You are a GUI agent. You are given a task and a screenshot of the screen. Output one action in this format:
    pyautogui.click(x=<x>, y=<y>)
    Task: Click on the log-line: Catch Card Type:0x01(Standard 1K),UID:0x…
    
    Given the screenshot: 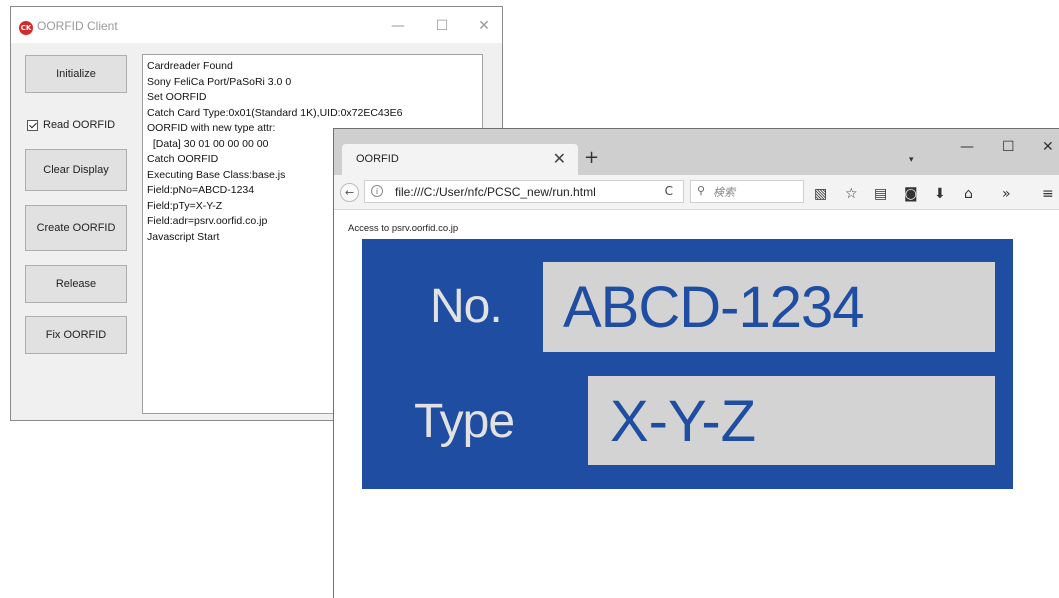 What is the action you would take?
    pyautogui.click(x=275, y=112)
    